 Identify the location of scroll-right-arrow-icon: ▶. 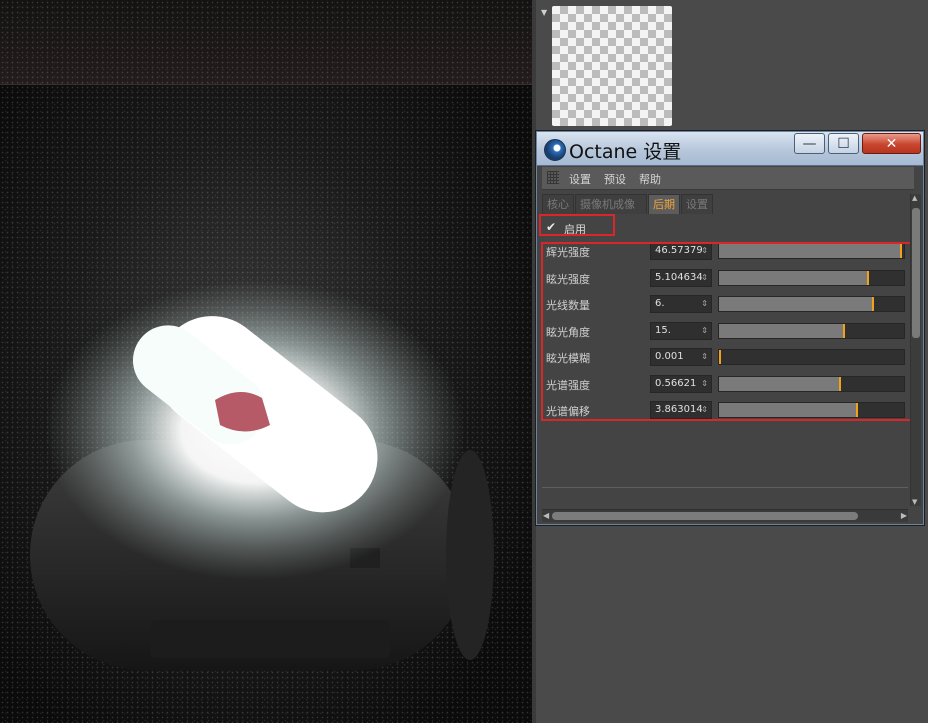
(904, 516).